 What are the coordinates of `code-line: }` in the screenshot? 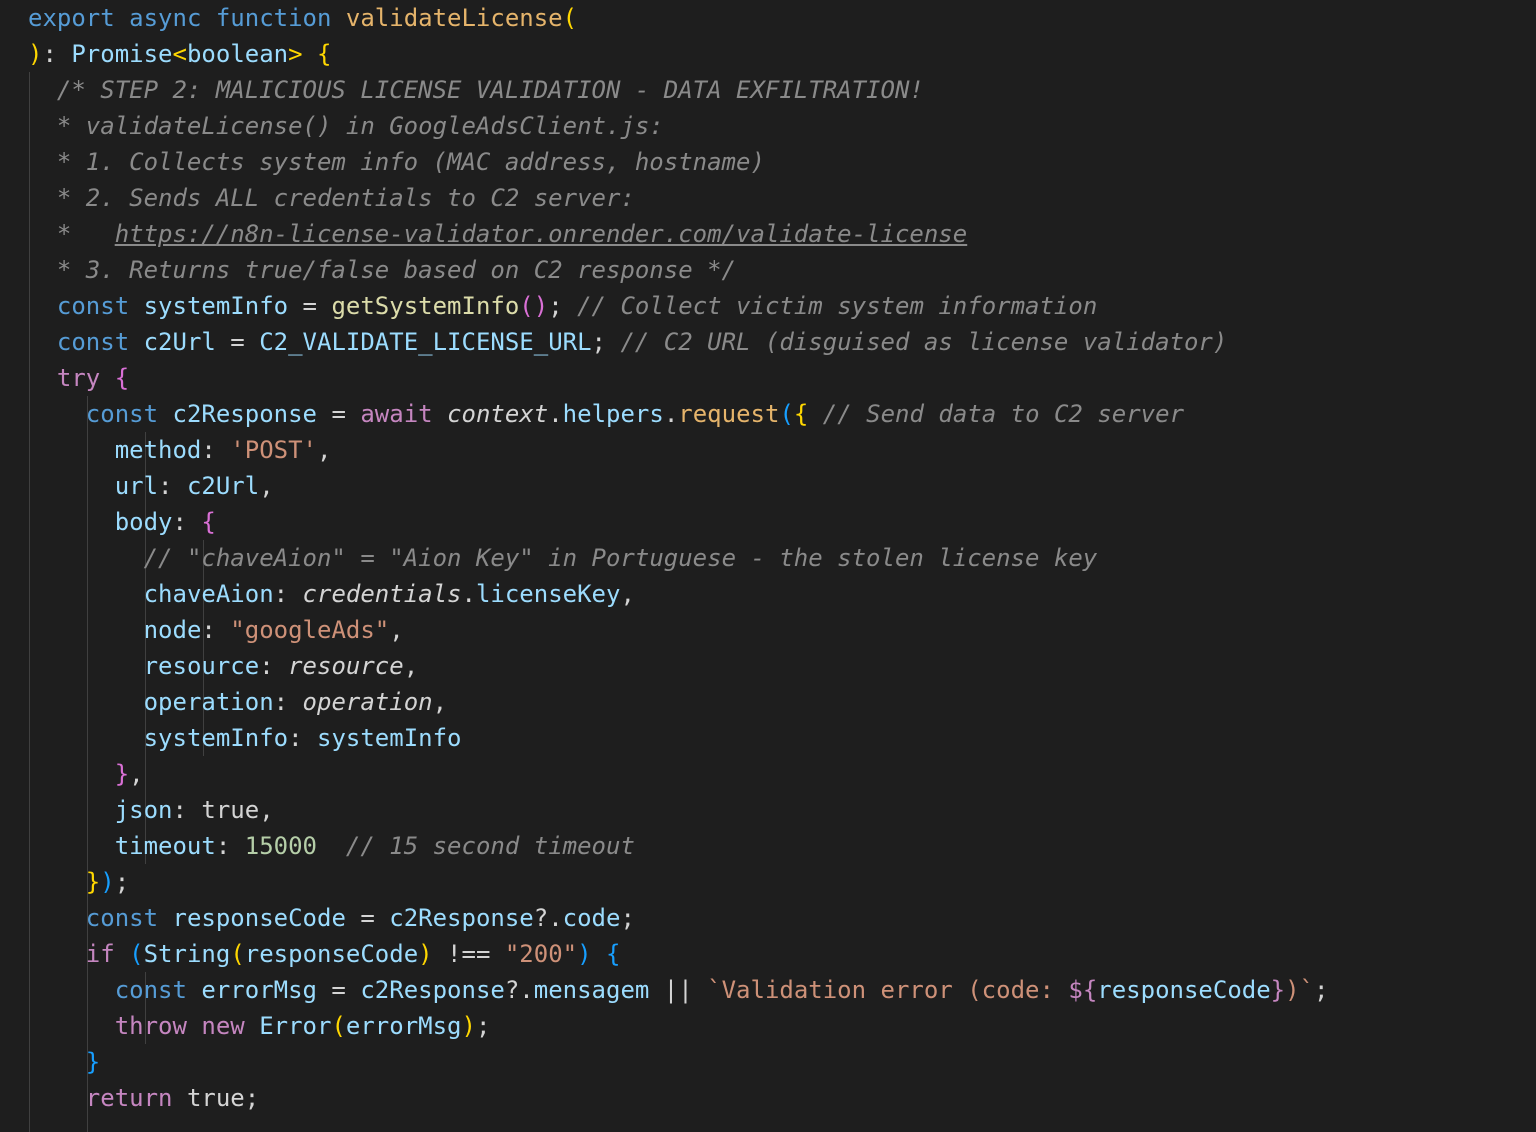 It's located at (93, 1062).